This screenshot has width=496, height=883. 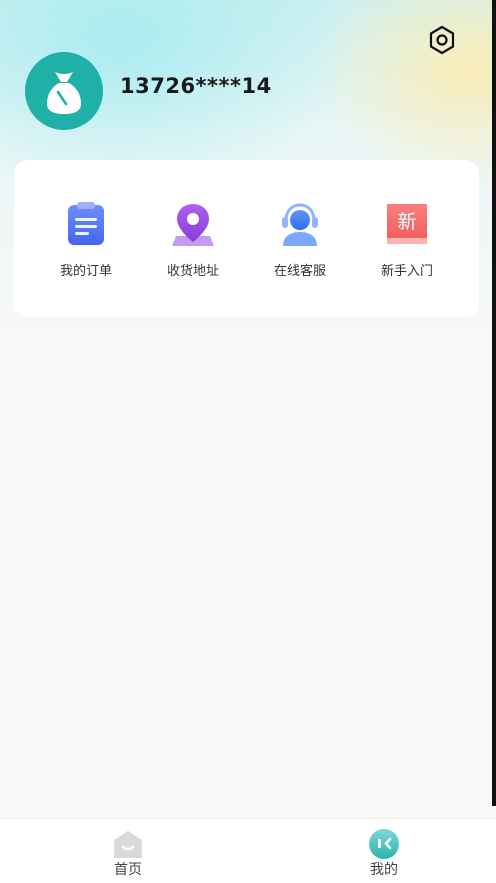 I want to click on home-icon, so click(x=128, y=844).